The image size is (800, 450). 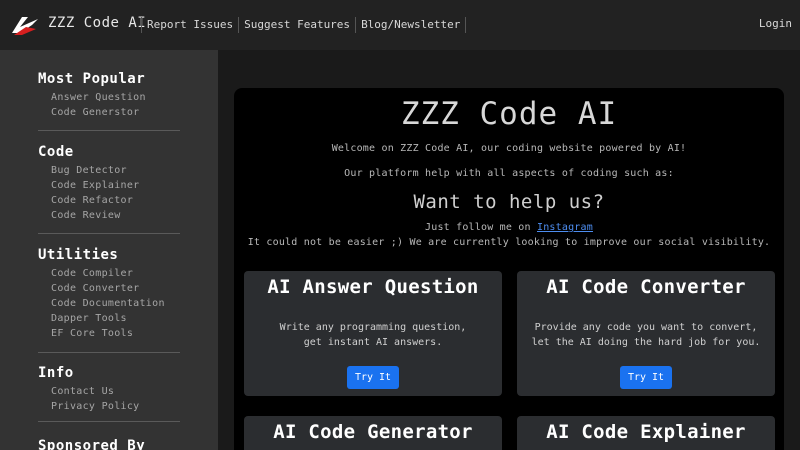 I want to click on sidebar-item-bug-detector: Bug Detector, so click(x=109, y=170).